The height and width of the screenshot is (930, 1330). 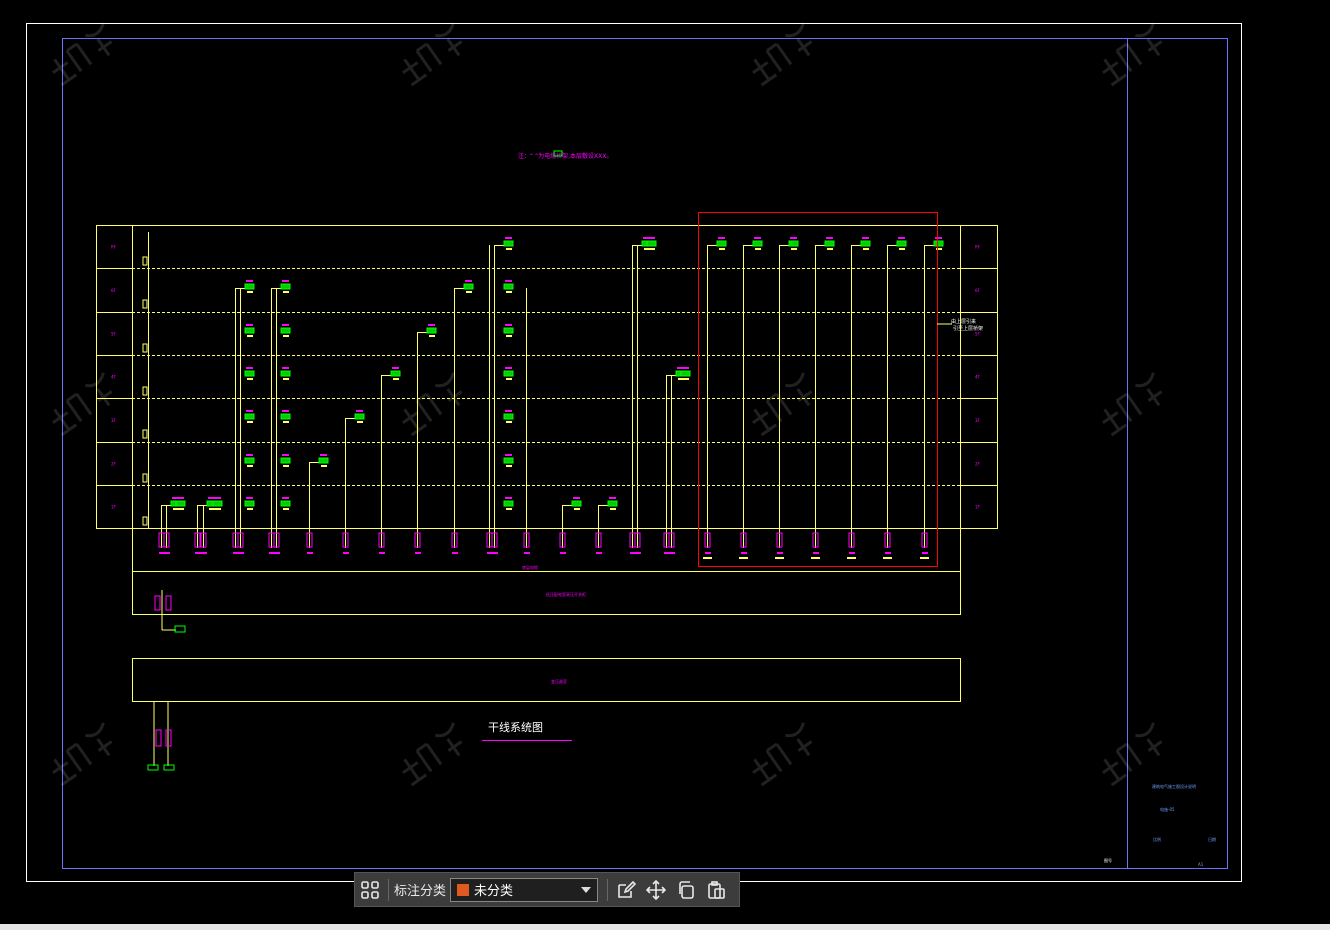 I want to click on edit-icon, so click(x=626, y=890).